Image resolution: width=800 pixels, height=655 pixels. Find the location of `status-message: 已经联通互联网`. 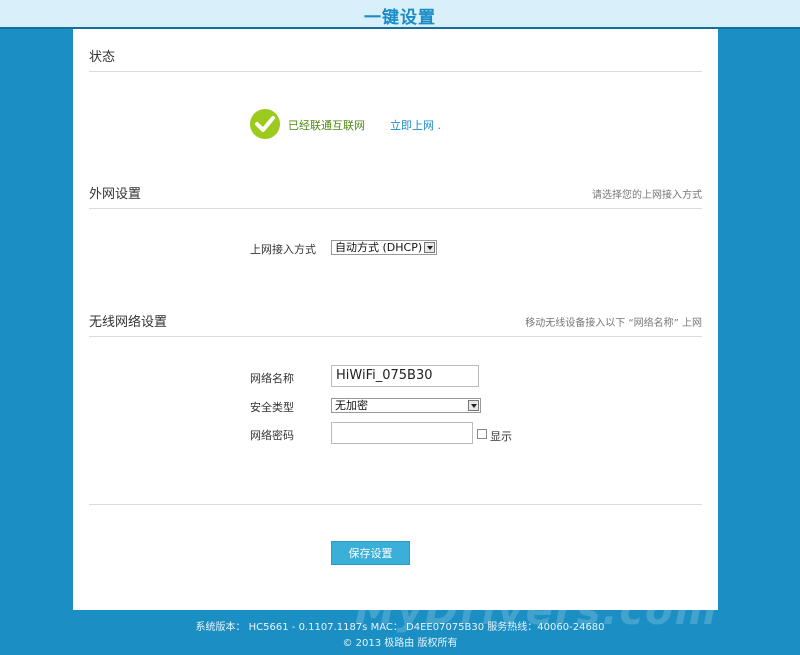

status-message: 已经联通互联网 is located at coordinates (326, 125).